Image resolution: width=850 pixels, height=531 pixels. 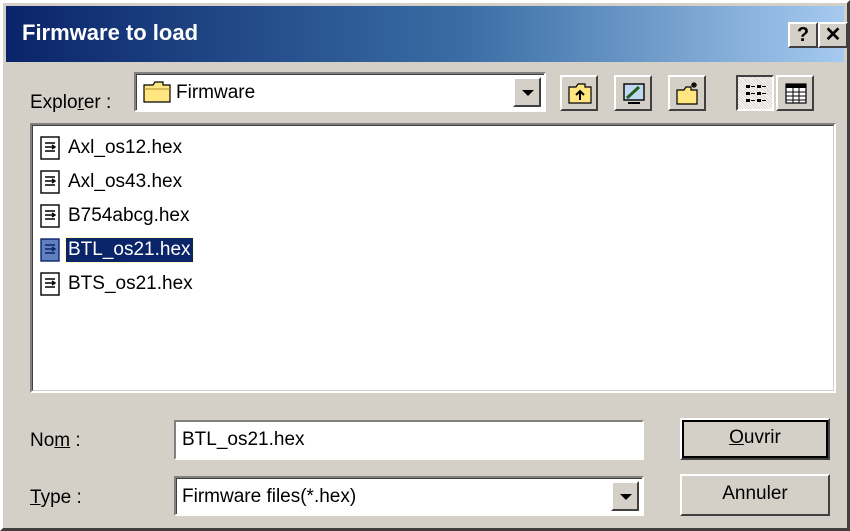 I want to click on up-folder-icon, so click(x=580, y=93).